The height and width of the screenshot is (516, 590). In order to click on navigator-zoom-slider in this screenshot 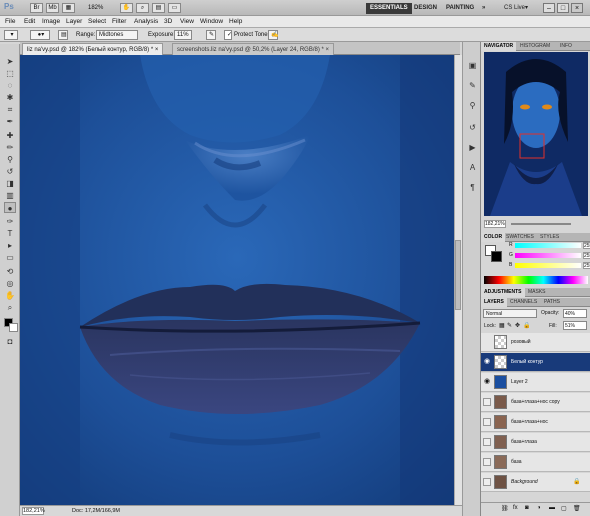, I will do `click(541, 224)`.